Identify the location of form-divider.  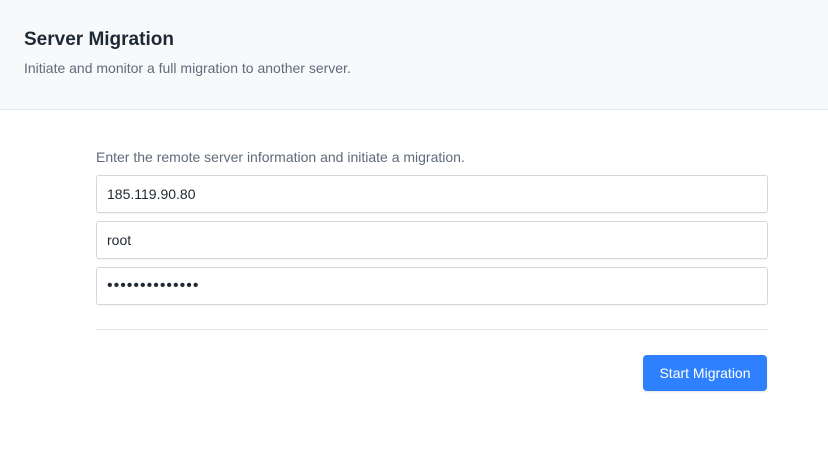
(432, 329).